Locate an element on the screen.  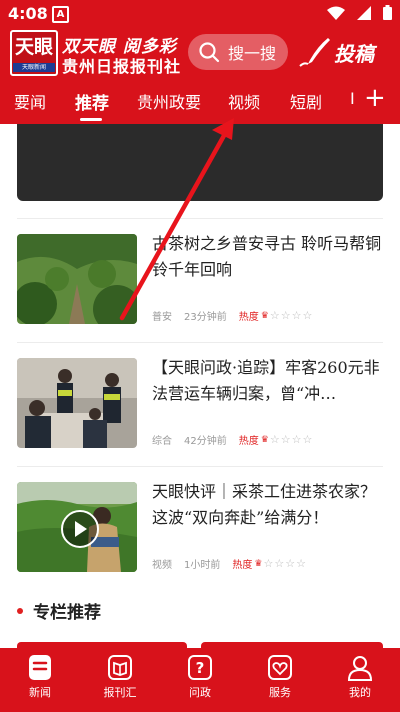
search-bar: 搜一搜 is located at coordinates (238, 52).